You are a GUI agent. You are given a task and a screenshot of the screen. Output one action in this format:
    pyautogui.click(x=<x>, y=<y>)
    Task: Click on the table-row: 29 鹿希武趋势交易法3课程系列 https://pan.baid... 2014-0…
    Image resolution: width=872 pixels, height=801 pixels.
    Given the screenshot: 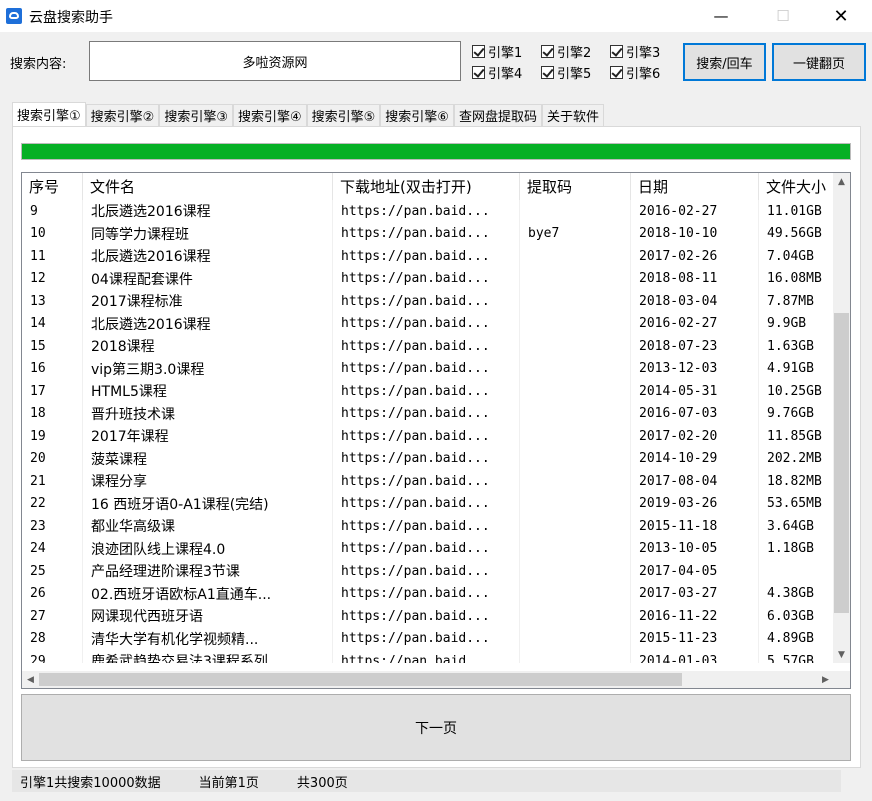 What is the action you would take?
    pyautogui.click(x=428, y=656)
    